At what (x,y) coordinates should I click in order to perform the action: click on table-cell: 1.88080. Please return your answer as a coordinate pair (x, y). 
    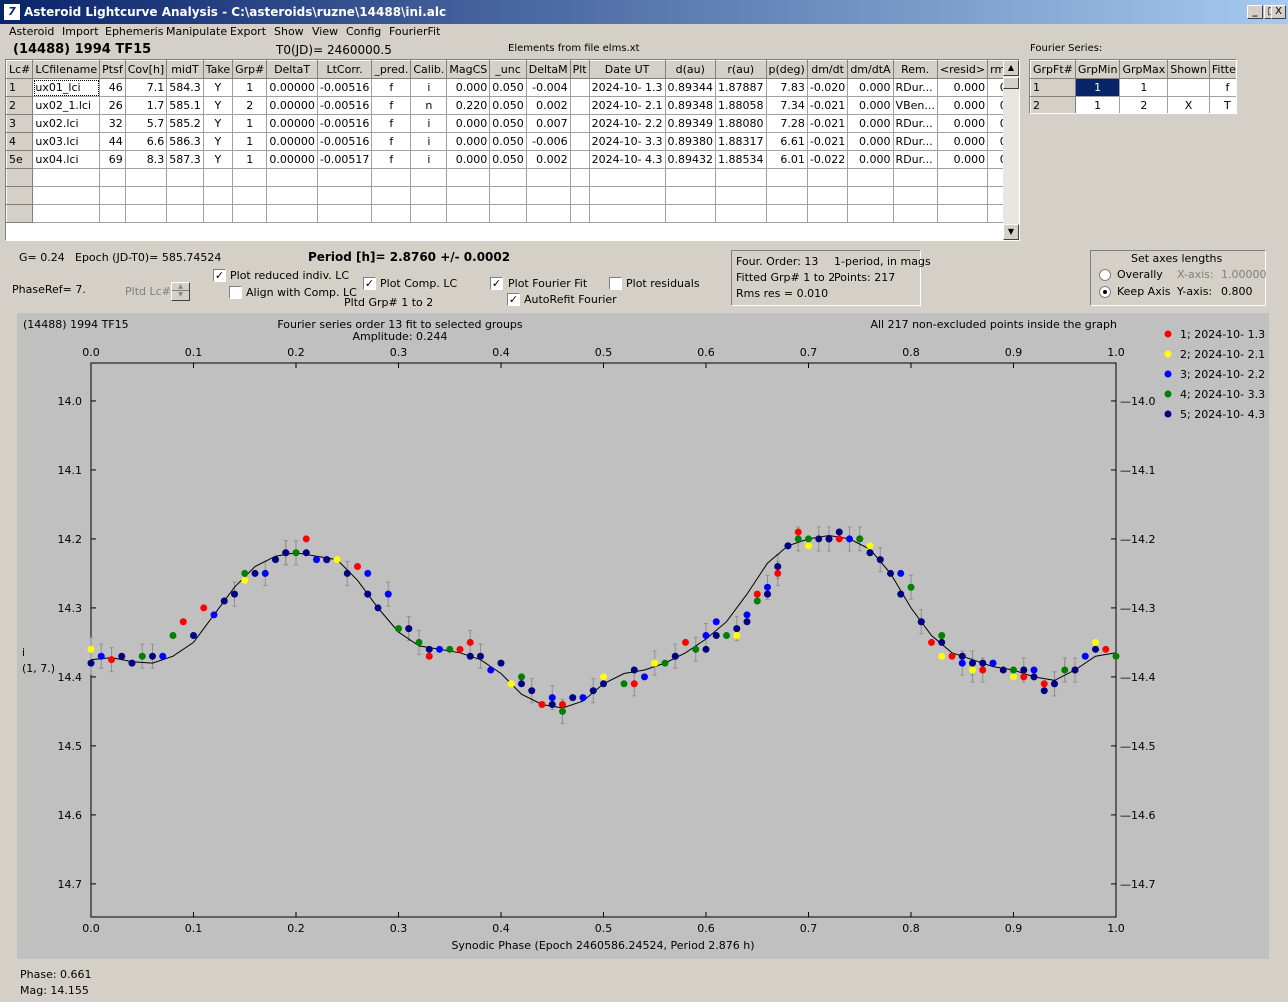
    Looking at the image, I should click on (741, 123).